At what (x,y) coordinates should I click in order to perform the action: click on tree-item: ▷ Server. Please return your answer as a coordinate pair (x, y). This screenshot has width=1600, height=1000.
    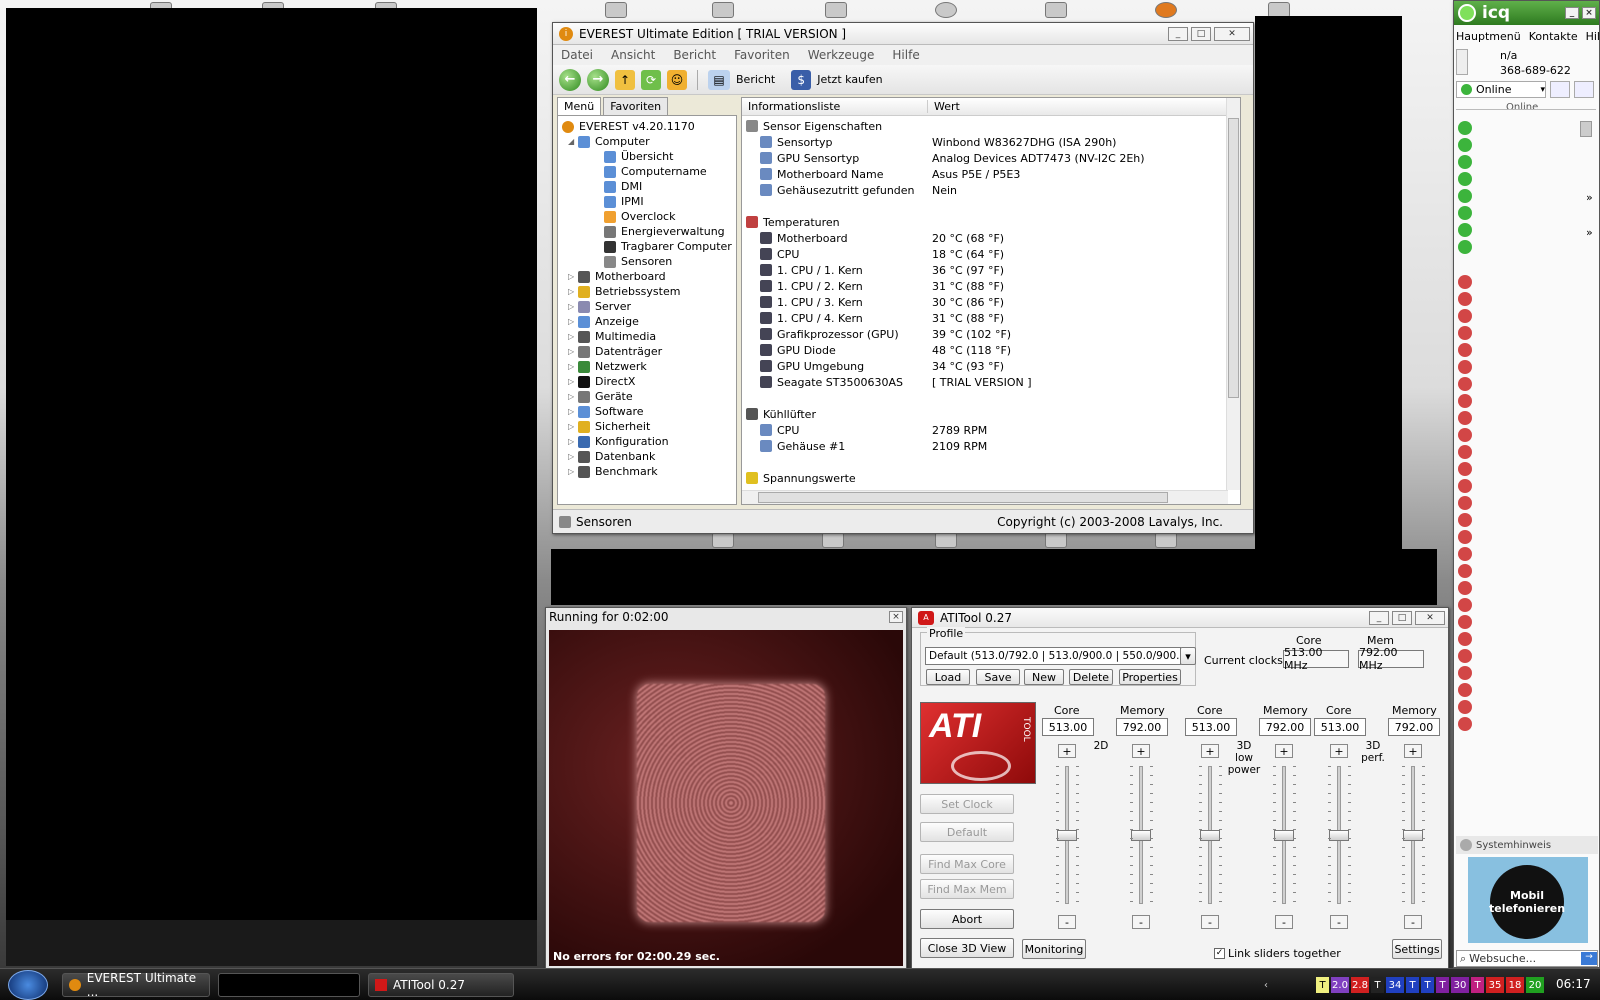
    Looking at the image, I should click on (647, 306).